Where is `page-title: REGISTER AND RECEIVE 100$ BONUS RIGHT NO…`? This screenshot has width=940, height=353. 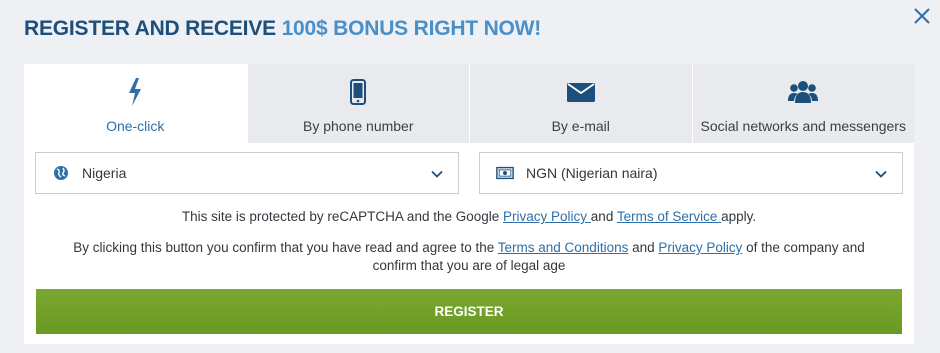 page-title: REGISTER AND RECEIVE 100$ BONUS RIGHT NO… is located at coordinates (282, 29).